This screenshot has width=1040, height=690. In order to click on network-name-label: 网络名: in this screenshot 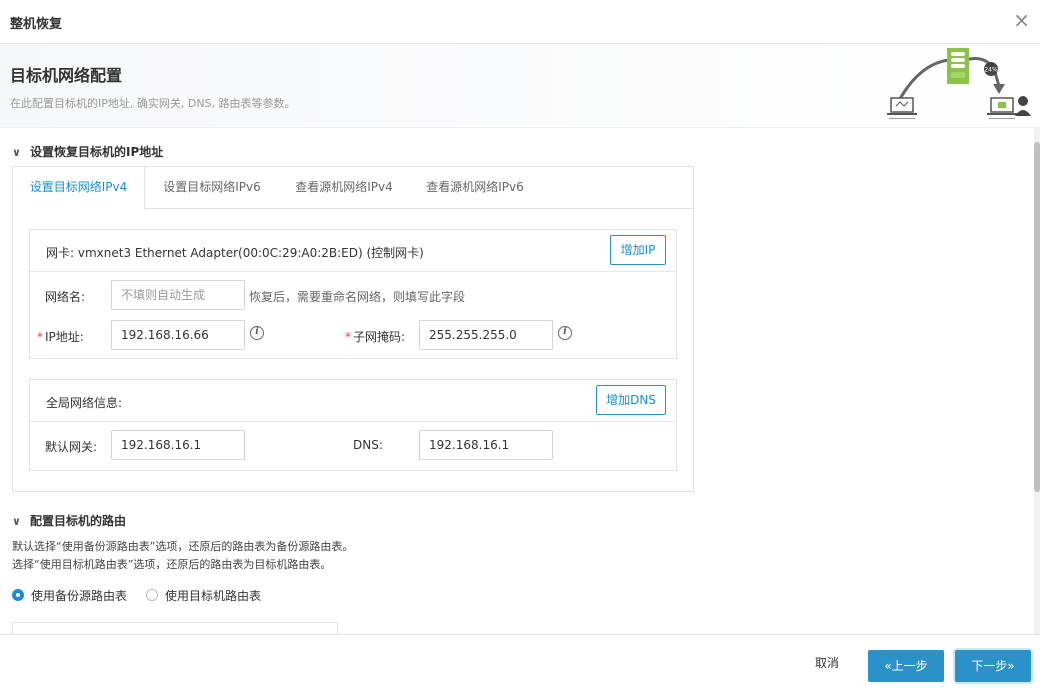, I will do `click(65, 297)`.